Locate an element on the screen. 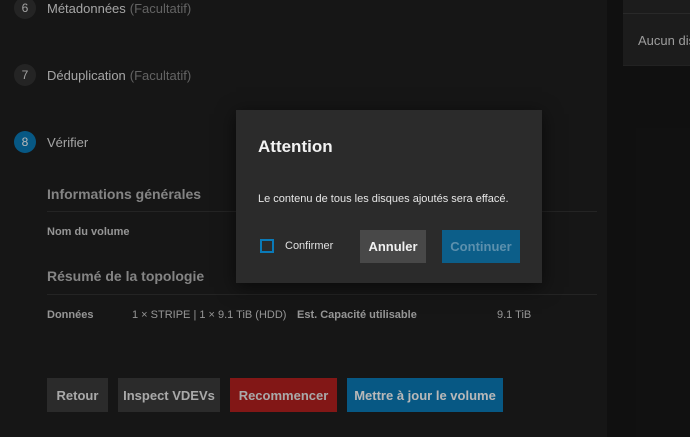  continue-button: Continuer is located at coordinates (481, 246).